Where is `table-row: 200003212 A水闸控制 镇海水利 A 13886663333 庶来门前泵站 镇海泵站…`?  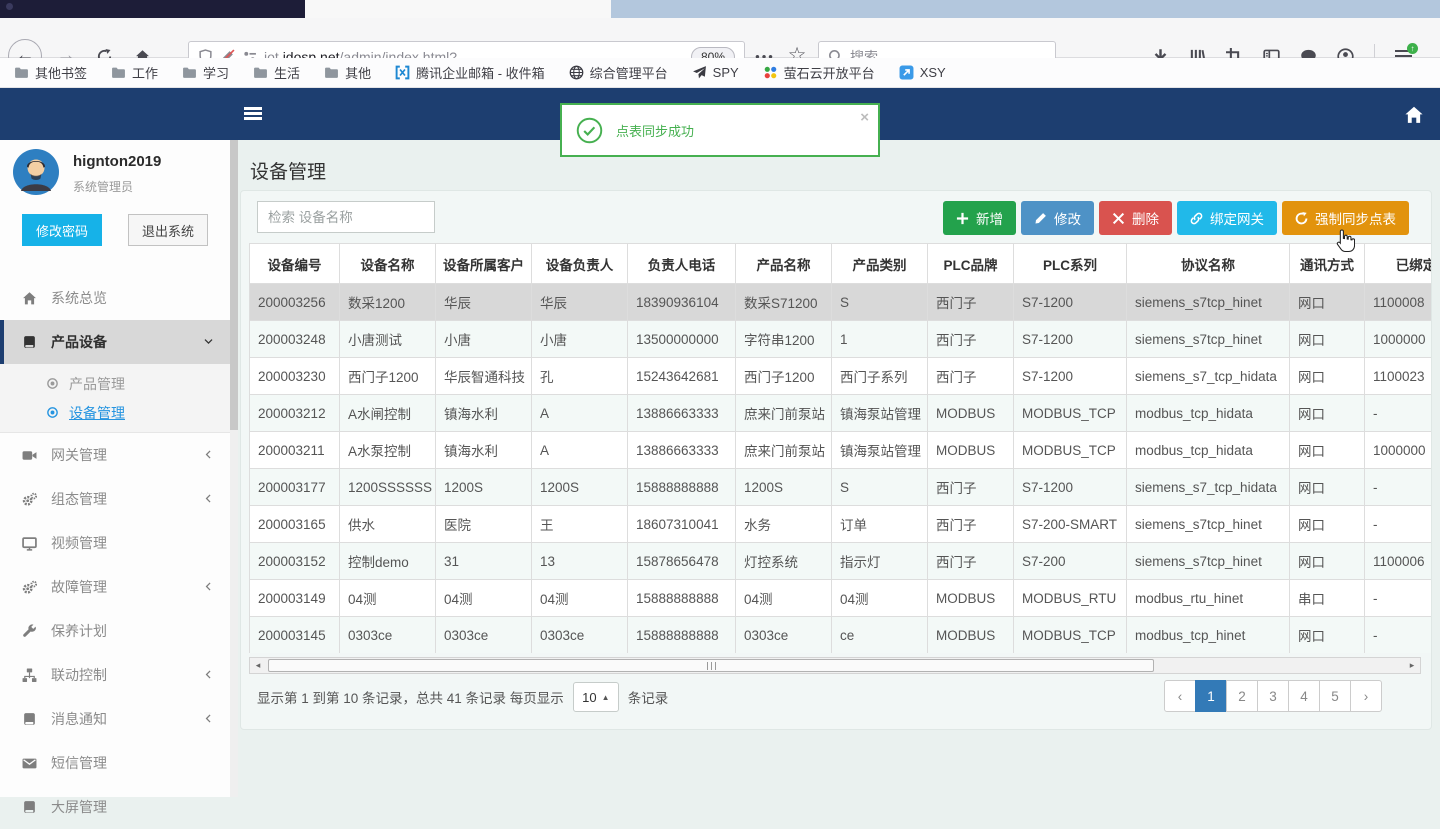 table-row: 200003212 A水闸控制 镇海水利 A 13886663333 庶来门前泵站 镇海泵站… is located at coordinates (840, 413).